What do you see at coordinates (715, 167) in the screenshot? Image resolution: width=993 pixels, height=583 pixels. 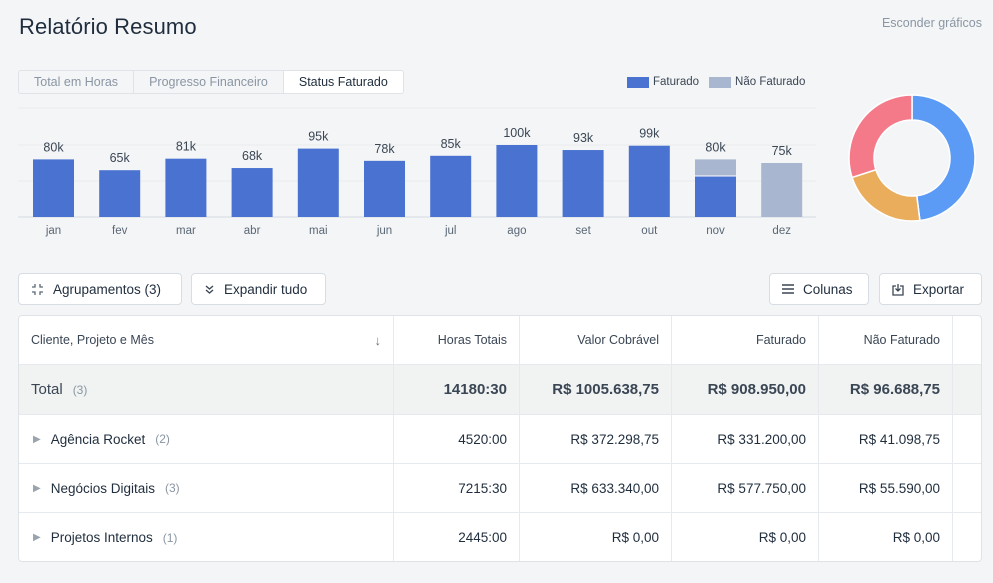 I see `bar-uninvoiced-nov` at bounding box center [715, 167].